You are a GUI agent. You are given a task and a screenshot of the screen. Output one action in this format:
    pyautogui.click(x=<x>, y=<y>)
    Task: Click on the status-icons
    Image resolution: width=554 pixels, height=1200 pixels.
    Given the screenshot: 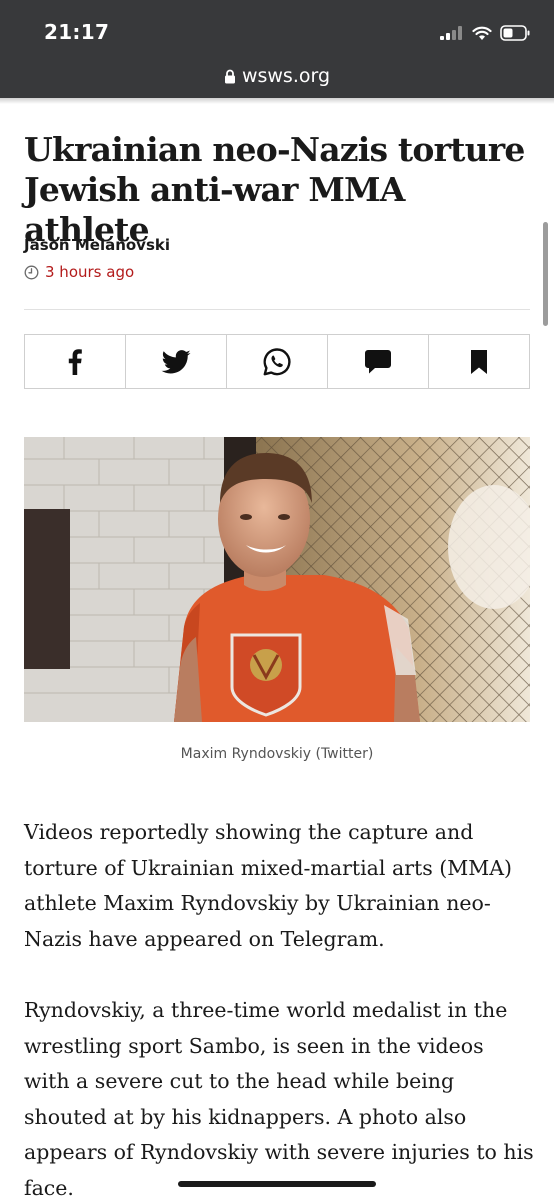 What is the action you would take?
    pyautogui.click(x=485, y=33)
    